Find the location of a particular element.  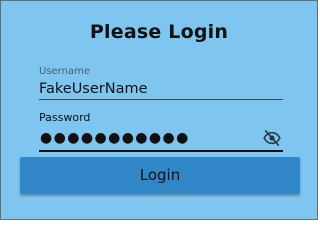

password-input: ●●●●●●●●●●● is located at coordinates (115, 138).